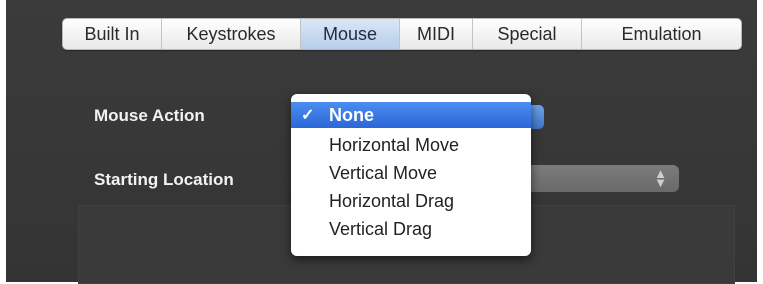  I want to click on starting-location-label: Starting Location, so click(164, 179).